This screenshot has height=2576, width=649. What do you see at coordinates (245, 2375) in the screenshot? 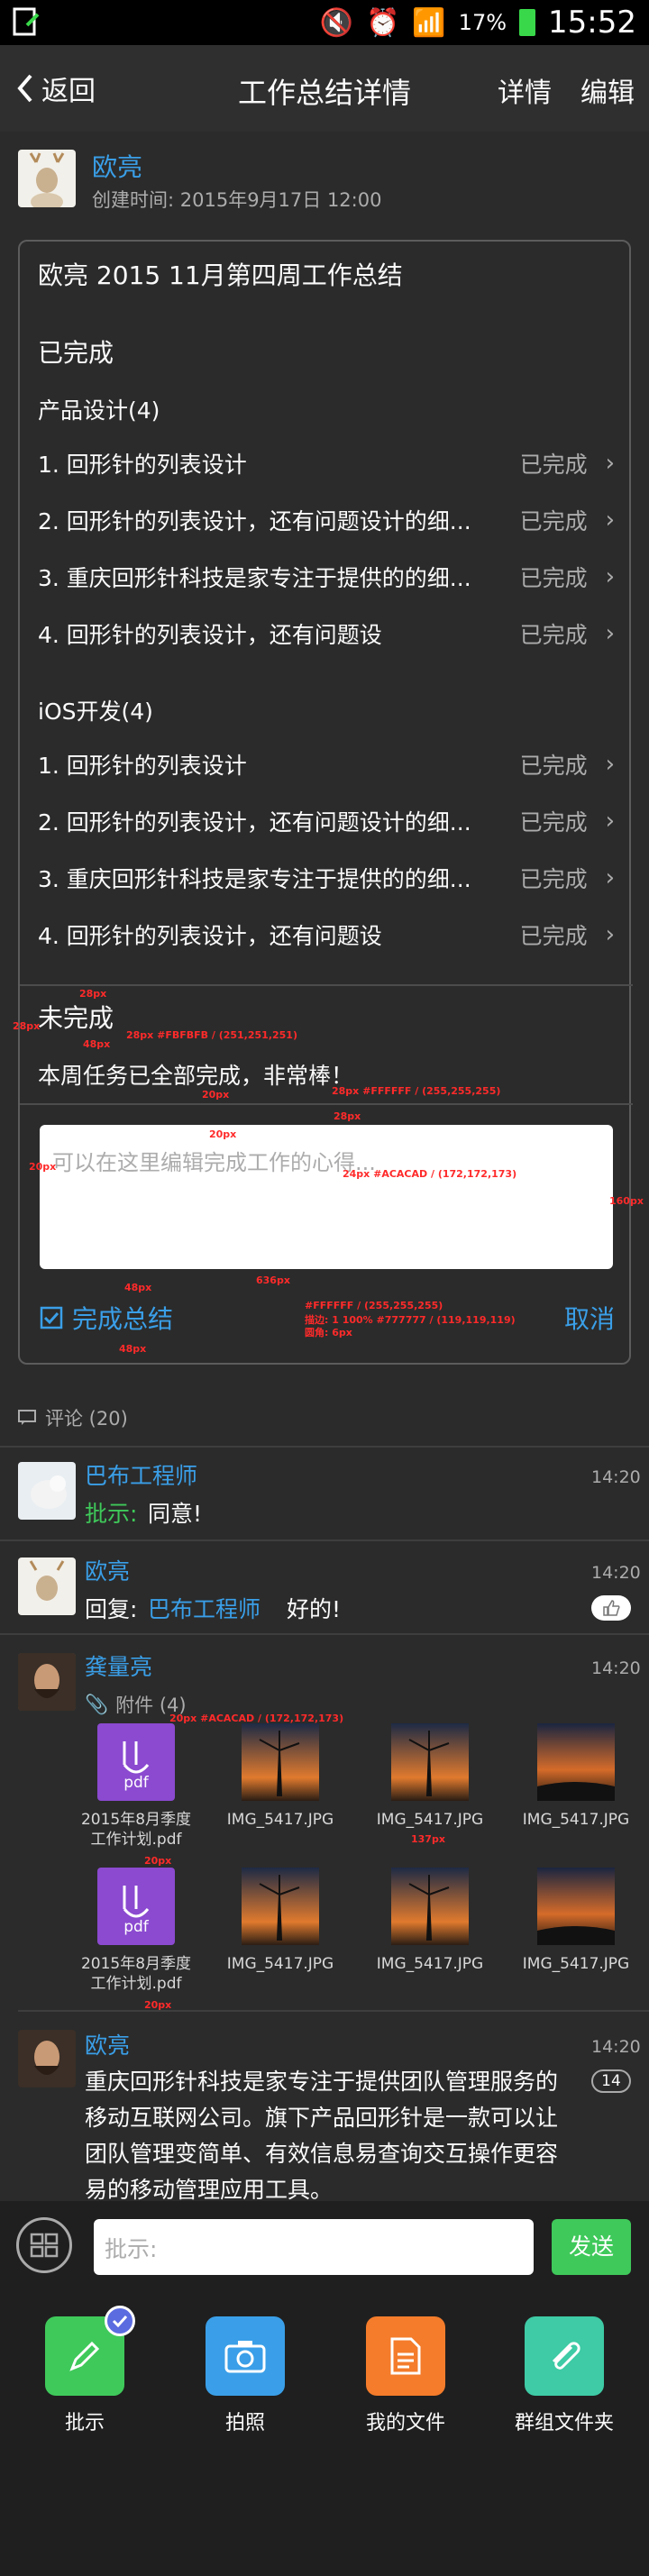
I see `tool-camera: 拍照` at bounding box center [245, 2375].